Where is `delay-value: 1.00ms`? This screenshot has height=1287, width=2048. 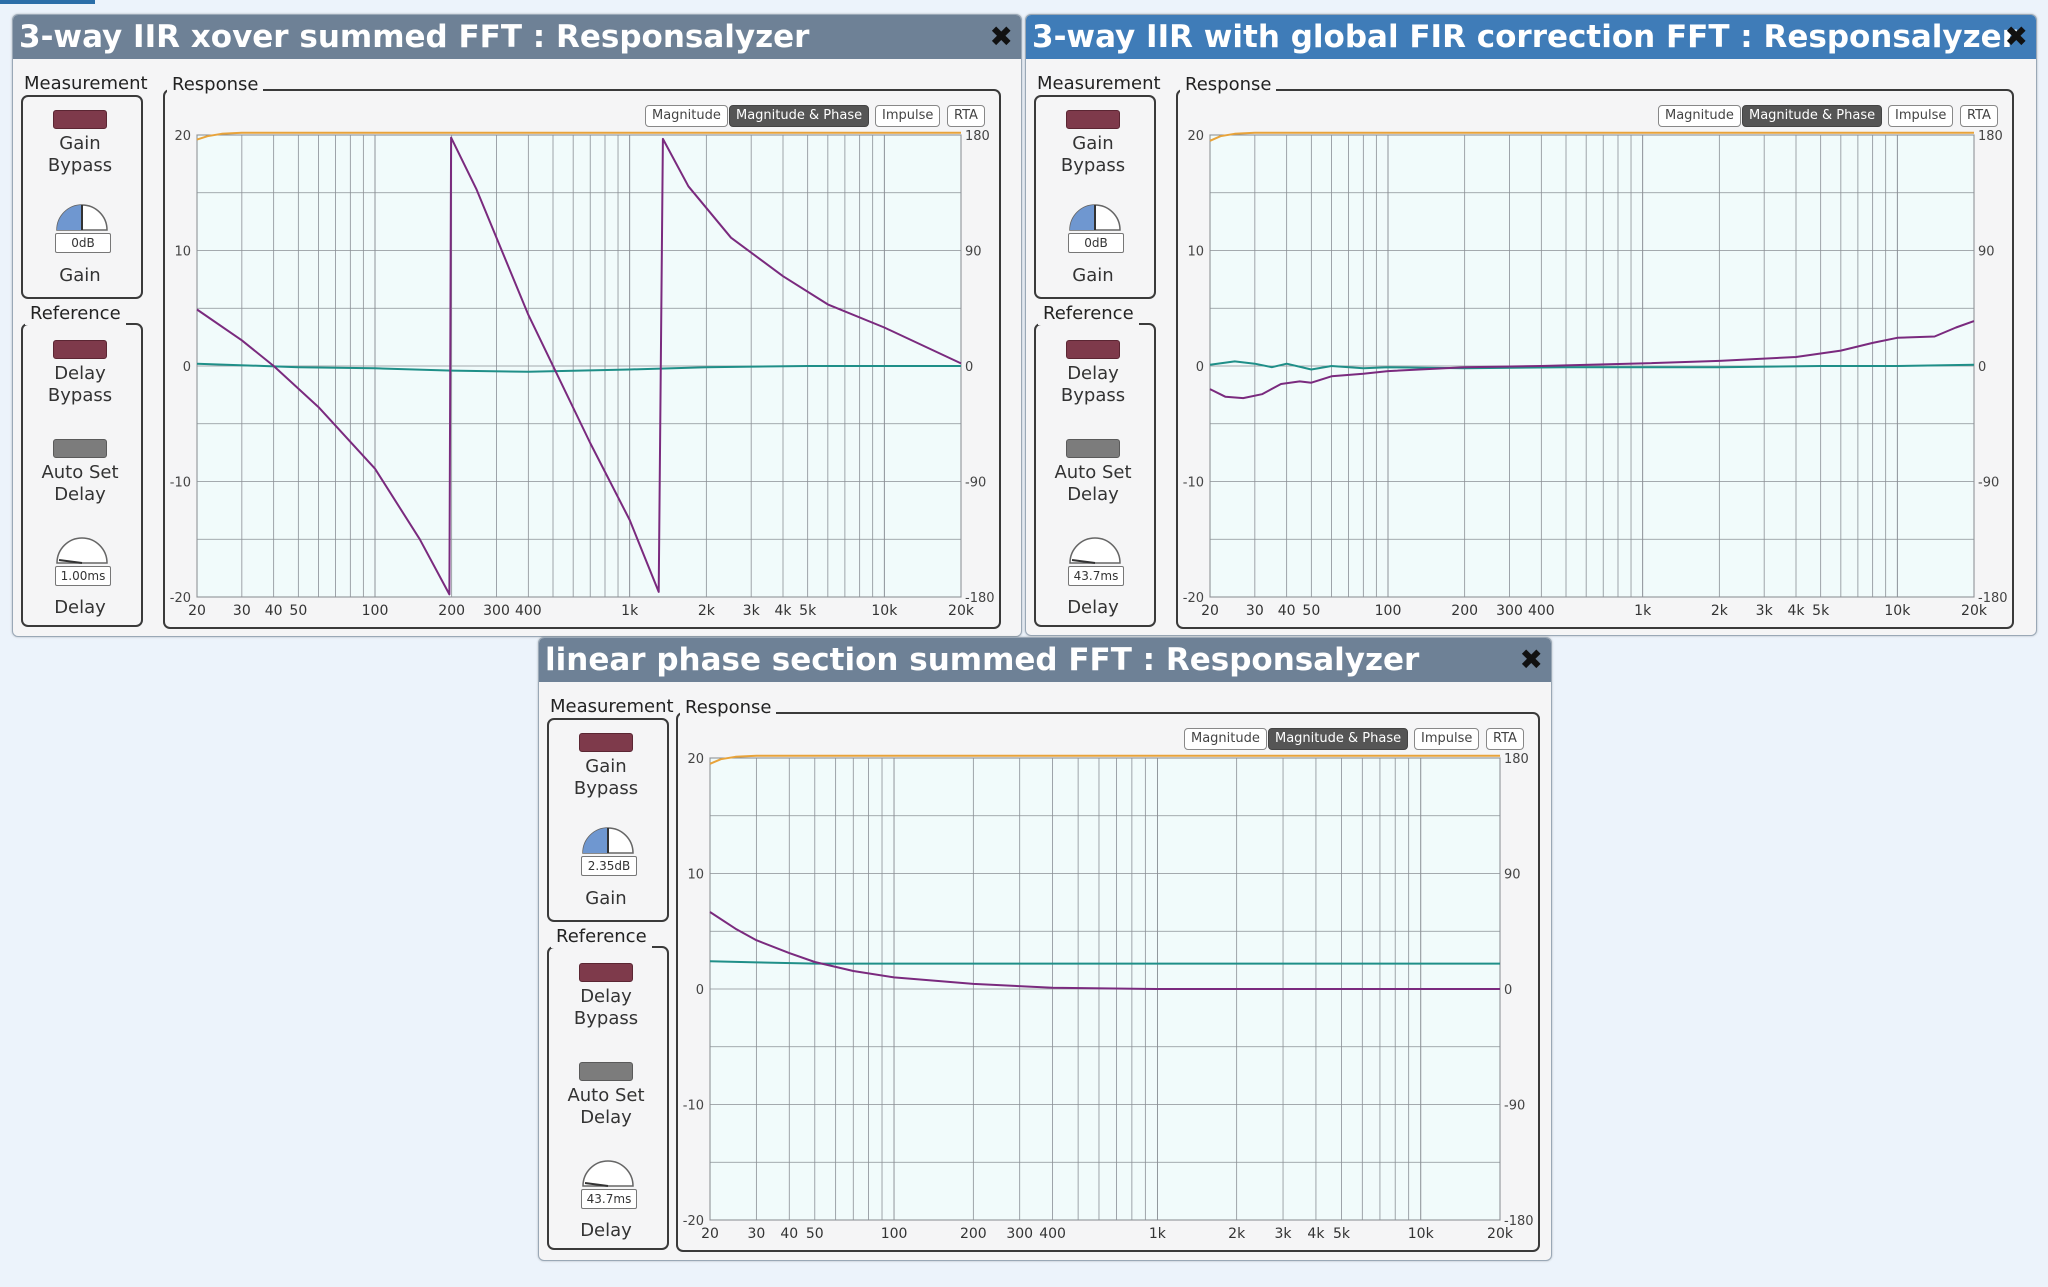 delay-value: 1.00ms is located at coordinates (83, 576).